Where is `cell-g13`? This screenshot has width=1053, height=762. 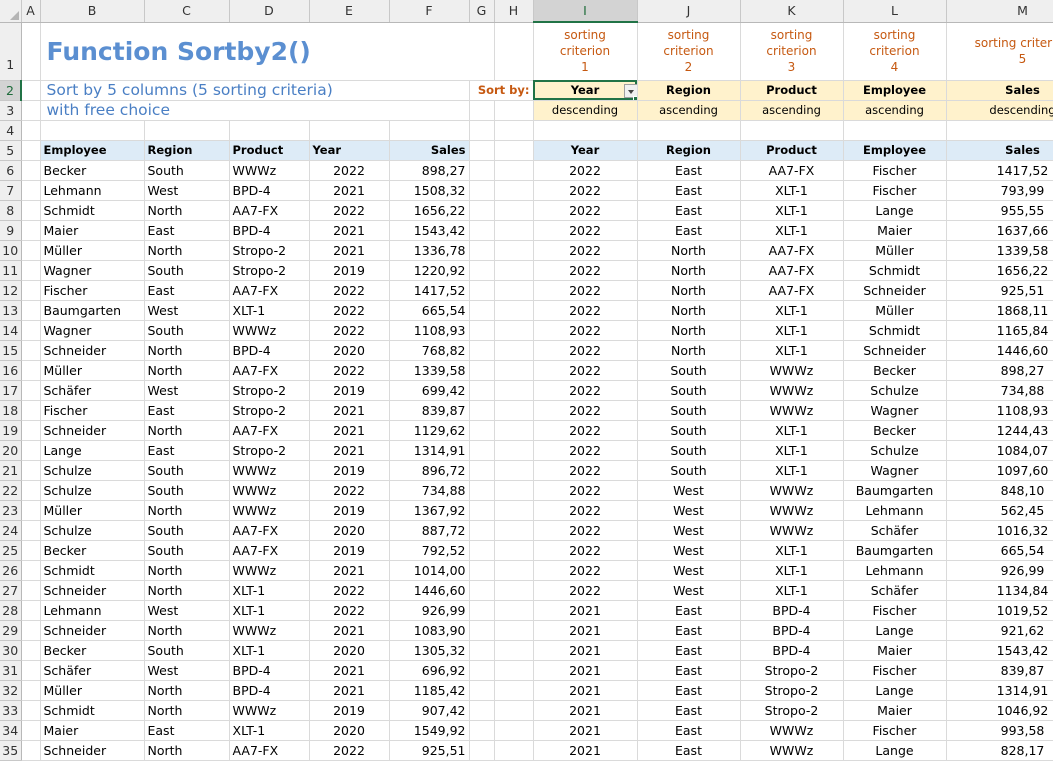
cell-g13 is located at coordinates (482, 310).